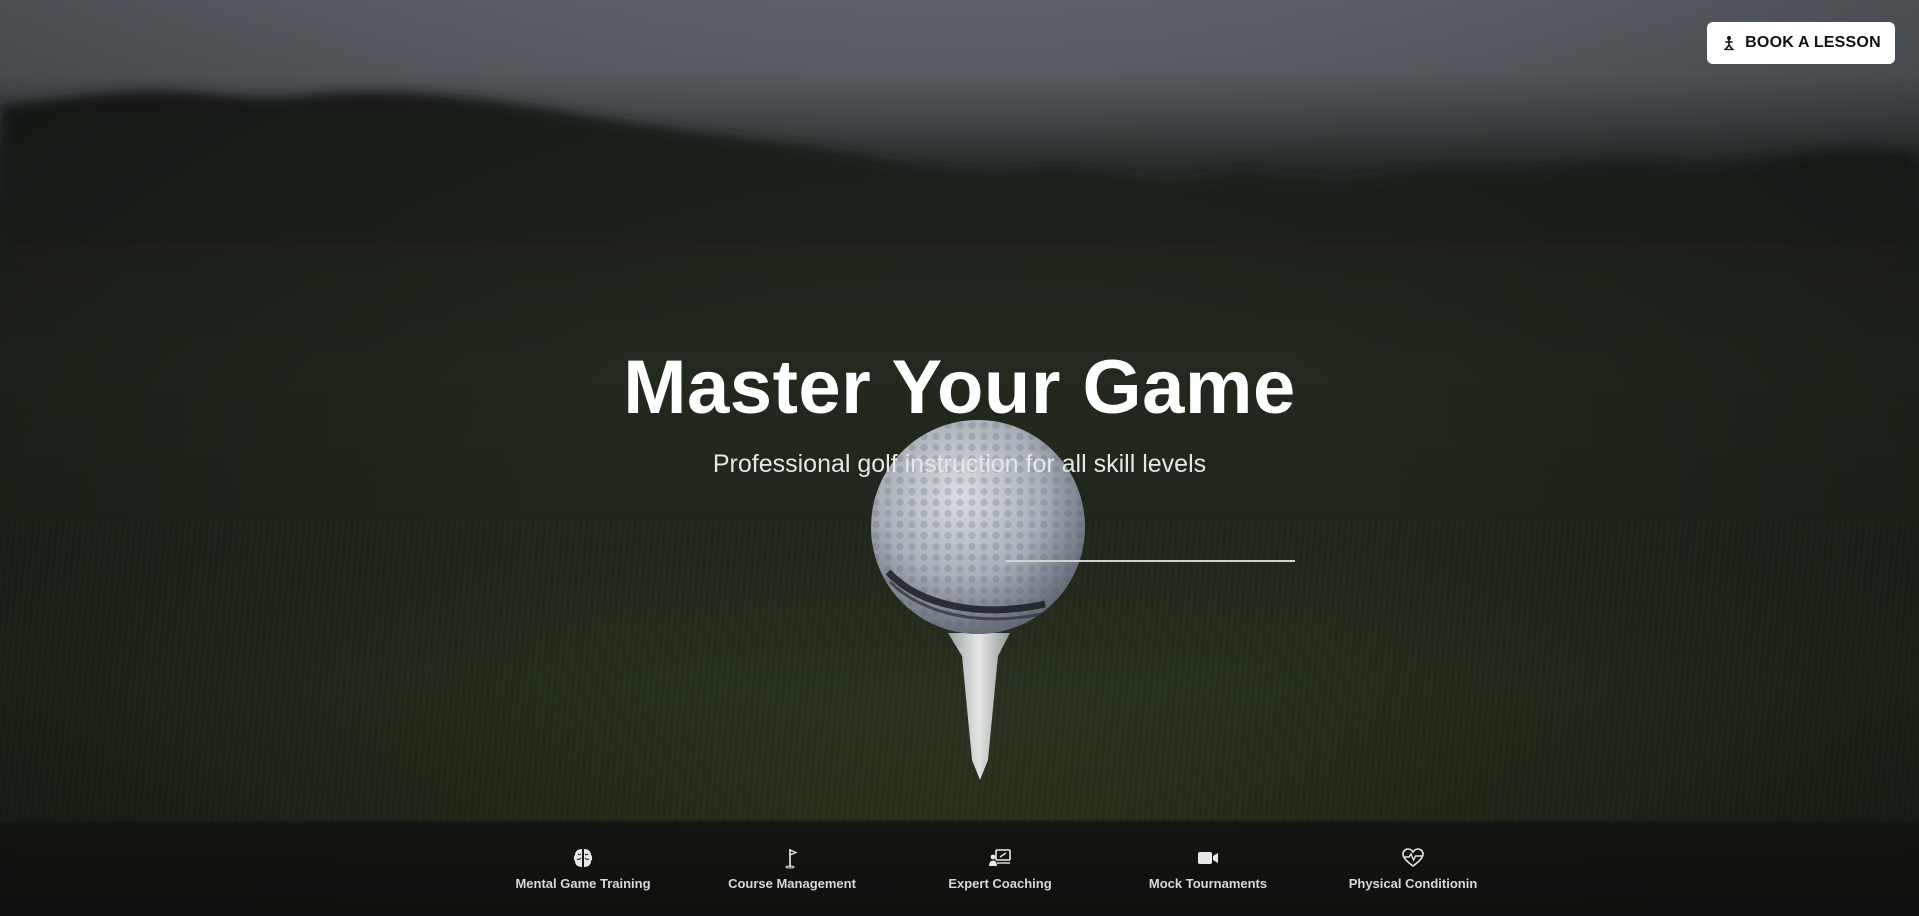  What do you see at coordinates (1208, 883) in the screenshot?
I see `feature-label: Mock Tournaments` at bounding box center [1208, 883].